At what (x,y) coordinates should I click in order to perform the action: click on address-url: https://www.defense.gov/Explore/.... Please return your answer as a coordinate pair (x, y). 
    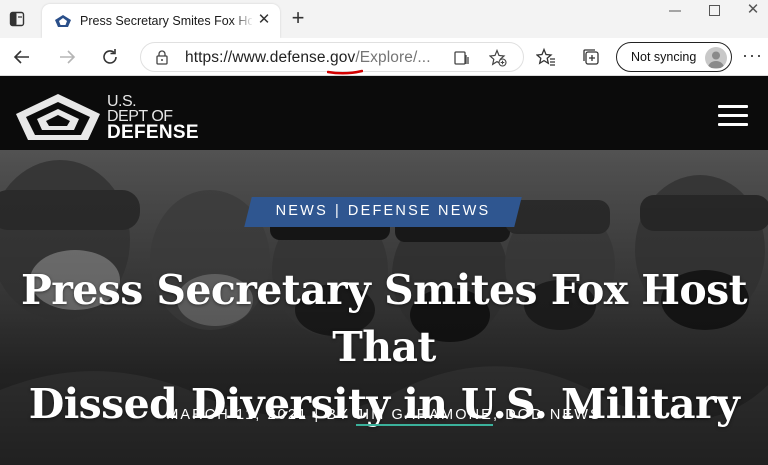
    Looking at the image, I should click on (308, 58).